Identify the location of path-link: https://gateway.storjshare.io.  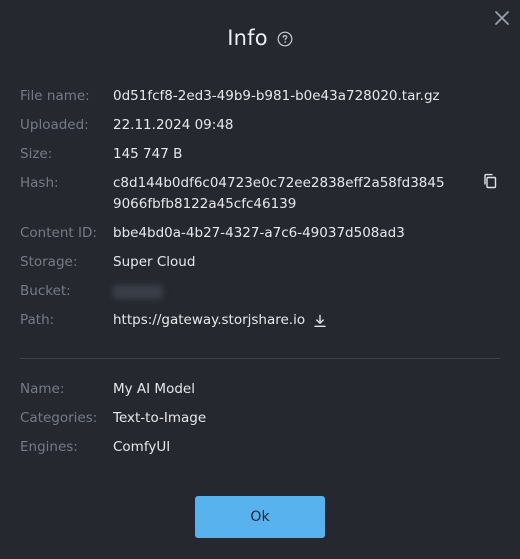
(209, 320).